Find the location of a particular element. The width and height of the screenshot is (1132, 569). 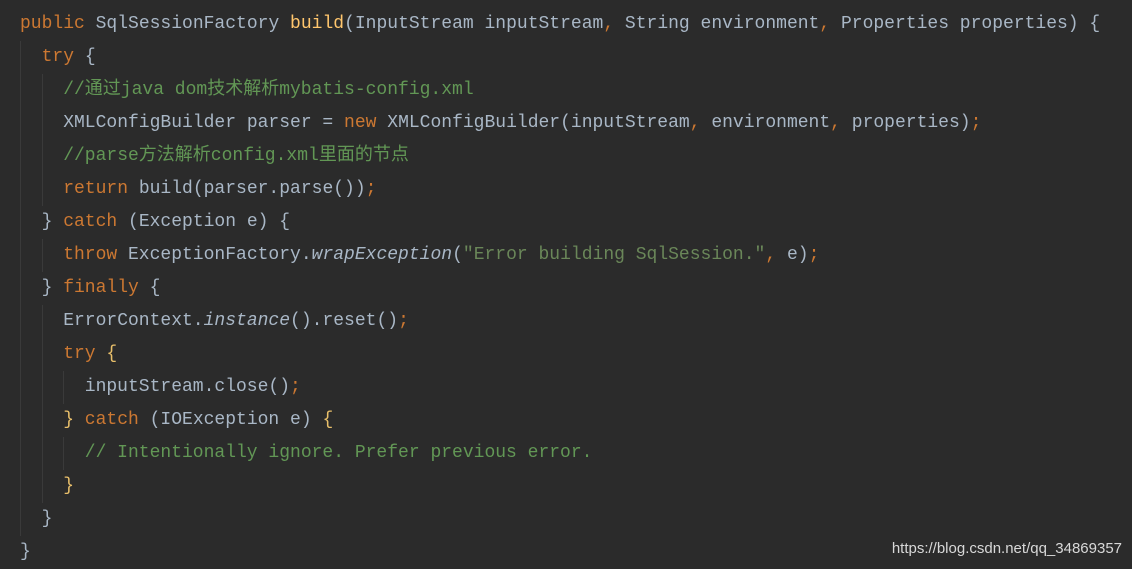

code-token: return is located at coordinates (101, 189).